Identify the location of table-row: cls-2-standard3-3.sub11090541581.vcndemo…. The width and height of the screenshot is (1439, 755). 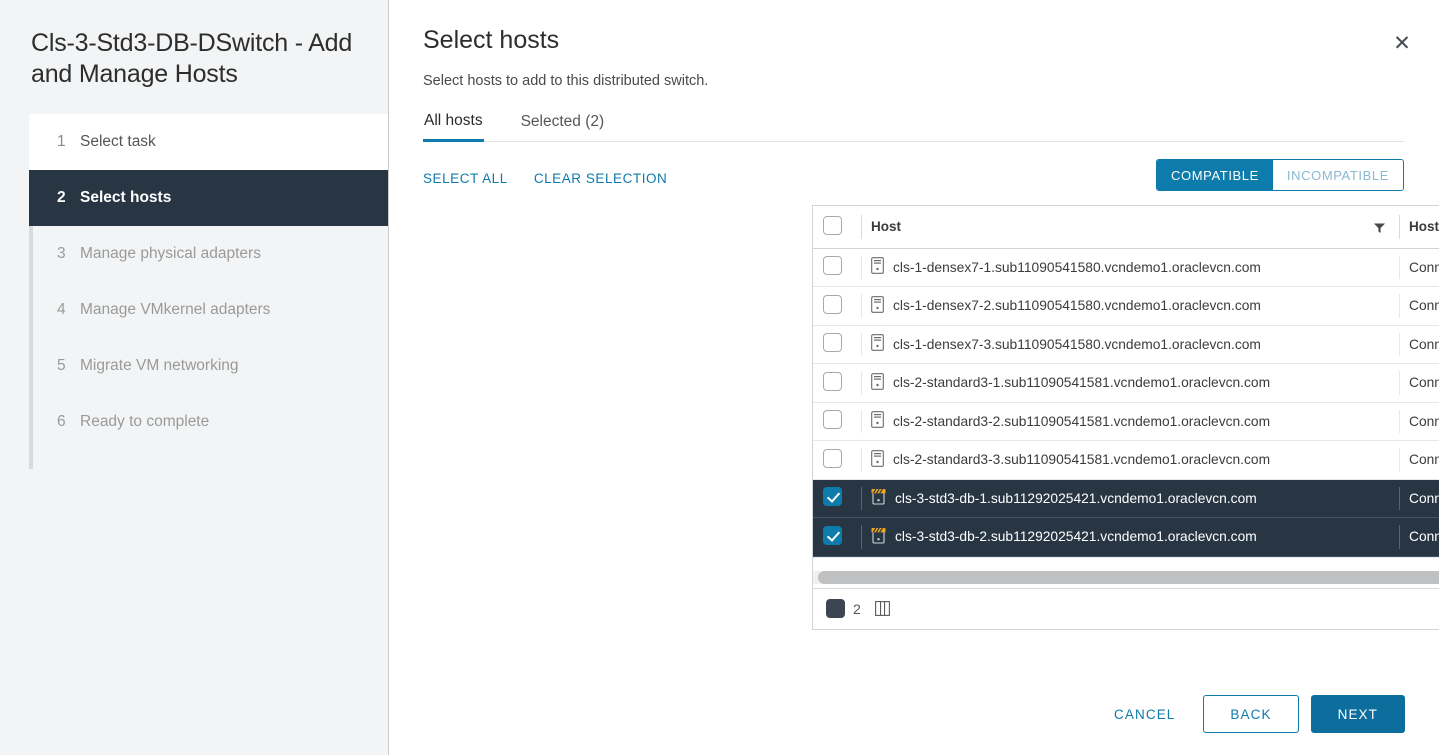
(1126, 460).